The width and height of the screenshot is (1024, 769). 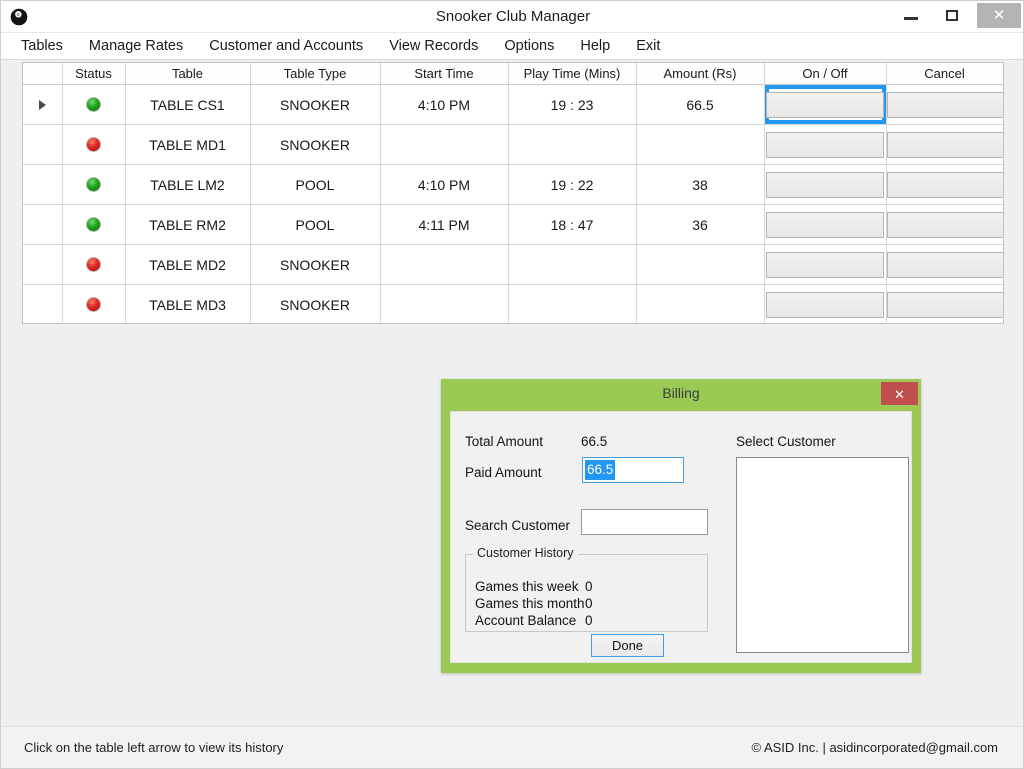 What do you see at coordinates (700, 74) in the screenshot?
I see `column-header-amount: Amount (Rs)` at bounding box center [700, 74].